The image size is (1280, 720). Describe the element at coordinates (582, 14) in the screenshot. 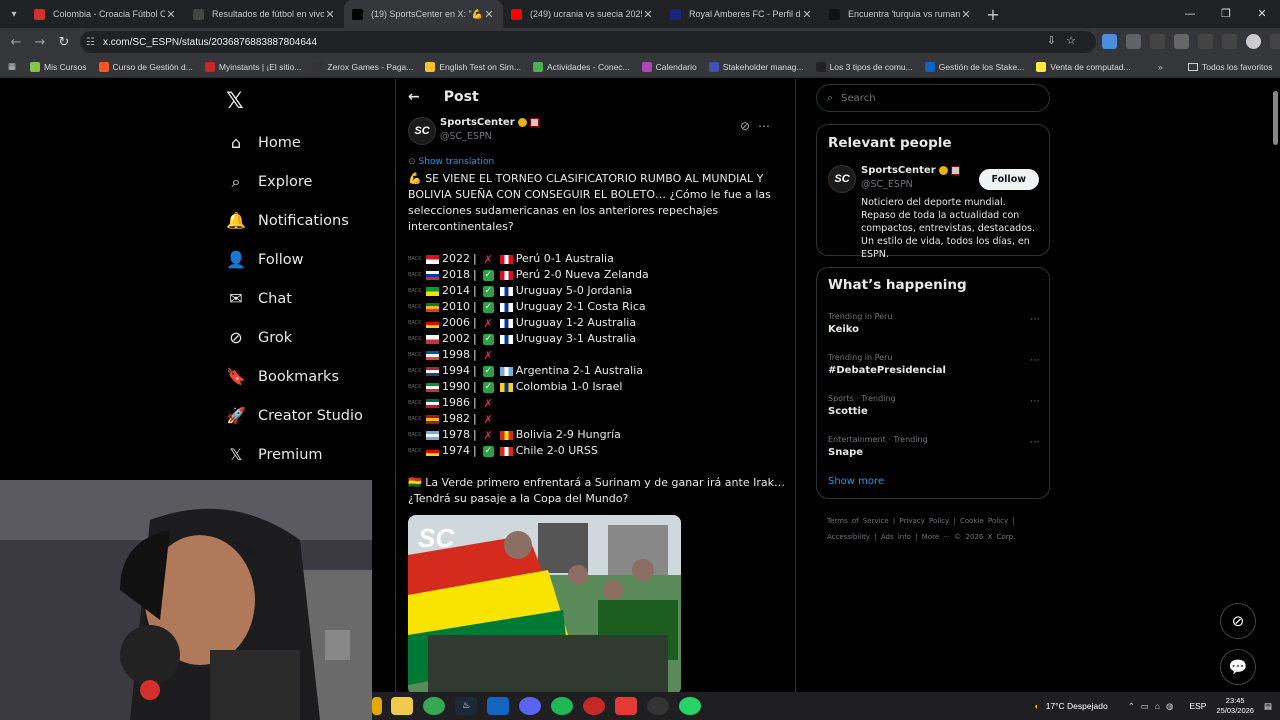

I see `browser-tab: (249) ucrania vs suecia 2025 - Y✕` at that location.